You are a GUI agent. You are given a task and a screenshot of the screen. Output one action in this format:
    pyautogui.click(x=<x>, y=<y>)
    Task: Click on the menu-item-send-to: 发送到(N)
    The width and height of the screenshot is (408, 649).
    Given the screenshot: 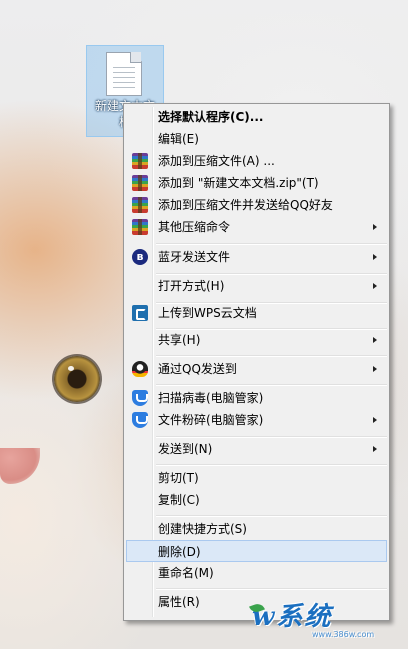 What is the action you would take?
    pyautogui.click(x=256, y=449)
    